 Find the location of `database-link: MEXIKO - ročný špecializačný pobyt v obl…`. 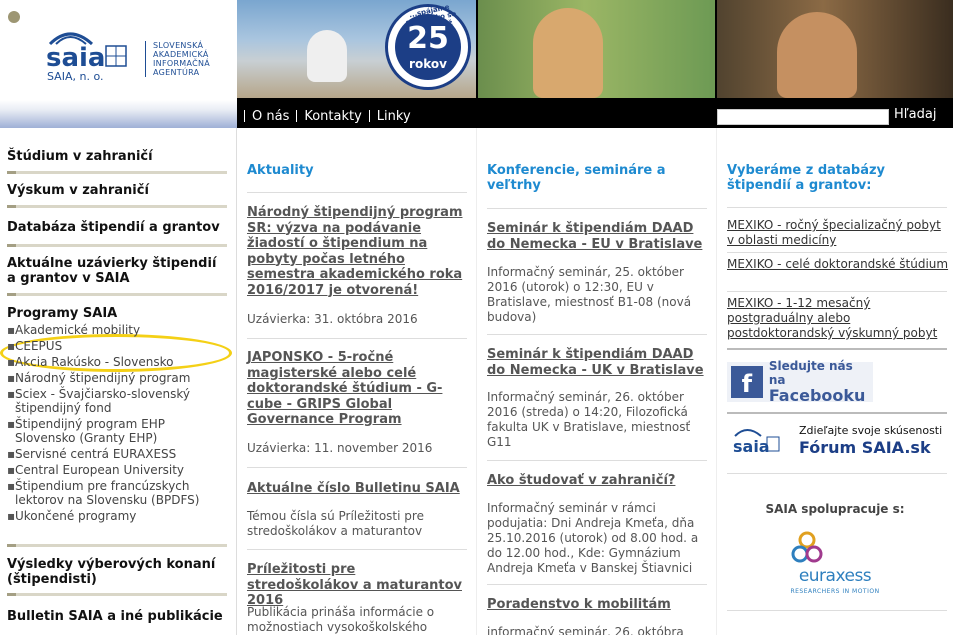

database-link: MEXIKO - ročný špecializačný pobyt v obl… is located at coordinates (838, 233).